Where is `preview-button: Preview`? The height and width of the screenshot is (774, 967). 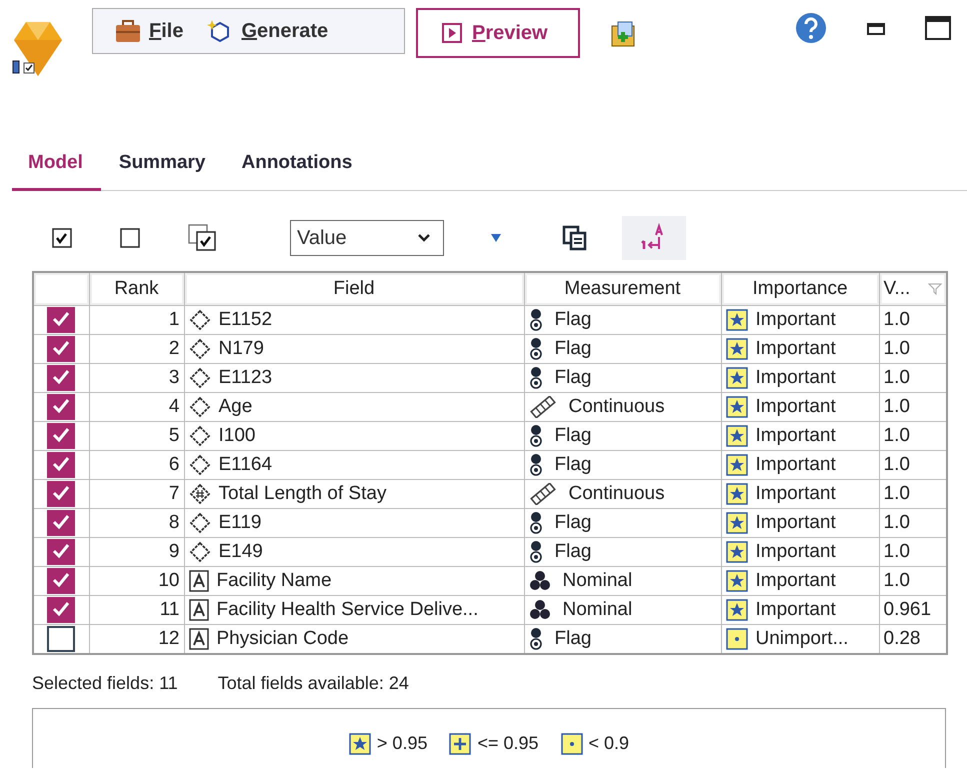
preview-button: Preview is located at coordinates (498, 33).